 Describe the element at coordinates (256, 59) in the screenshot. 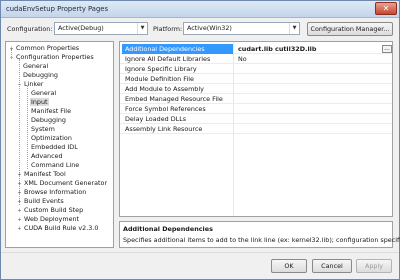

I see `property-row-ignore-all-default-libraries: Ignore All Default Libraries No` at that location.